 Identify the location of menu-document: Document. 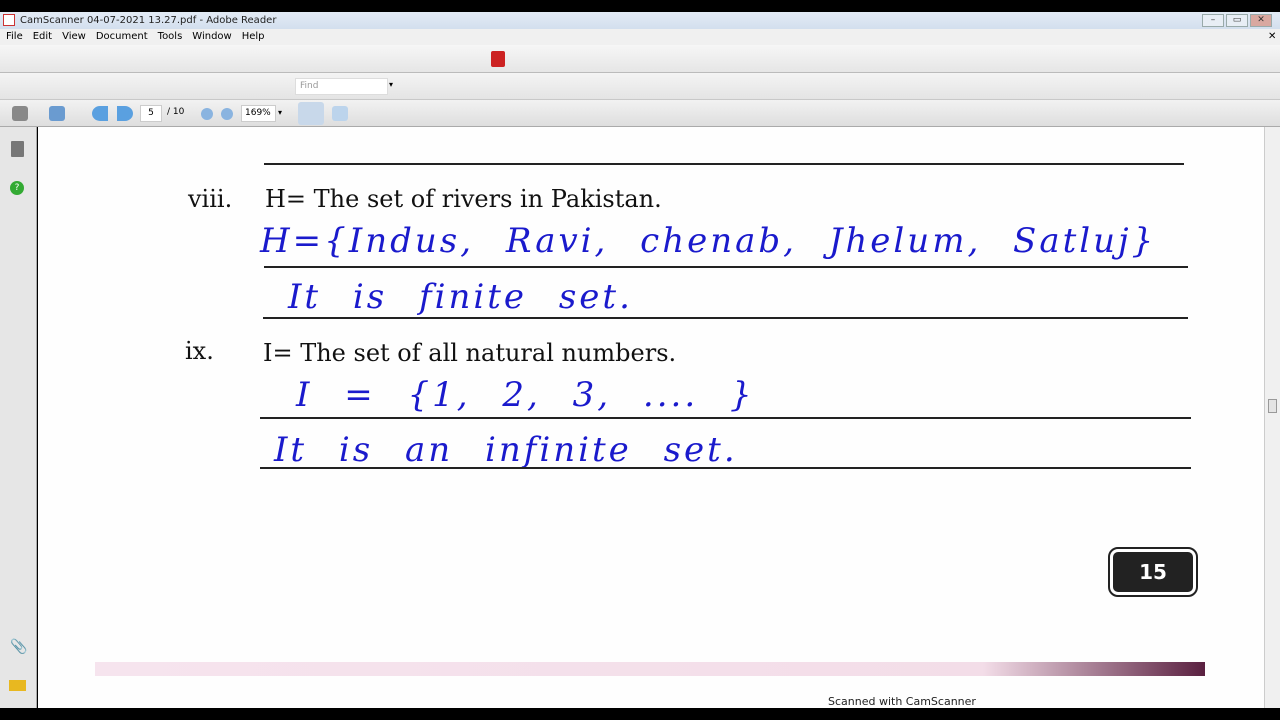
(122, 36).